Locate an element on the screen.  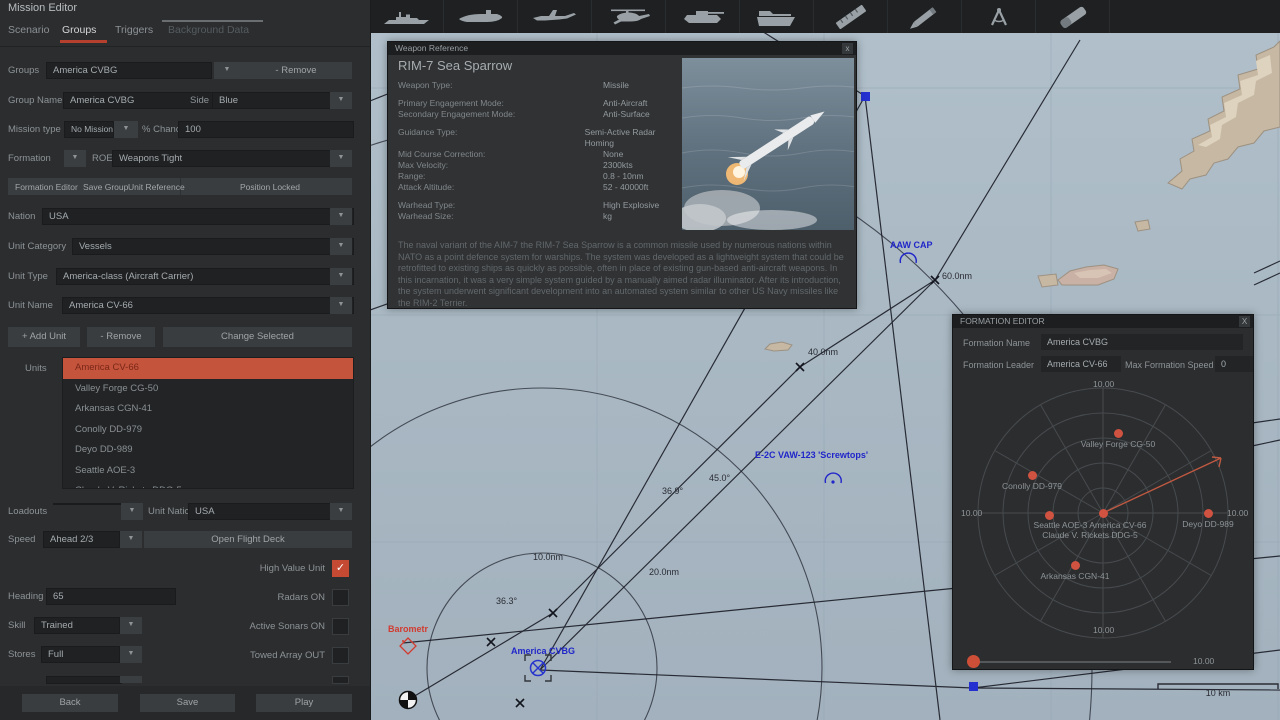
formation-leader-label: Formation Leader is located at coordinates (999, 365).